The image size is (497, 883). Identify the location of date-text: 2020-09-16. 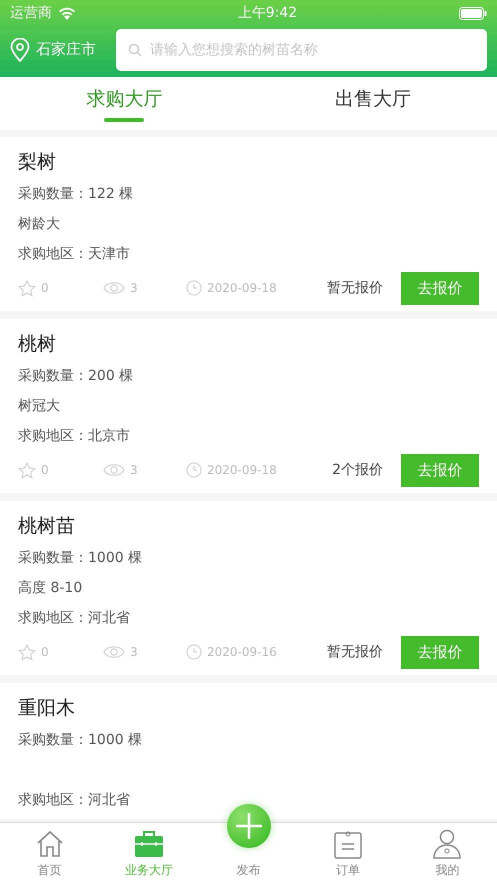
(242, 652).